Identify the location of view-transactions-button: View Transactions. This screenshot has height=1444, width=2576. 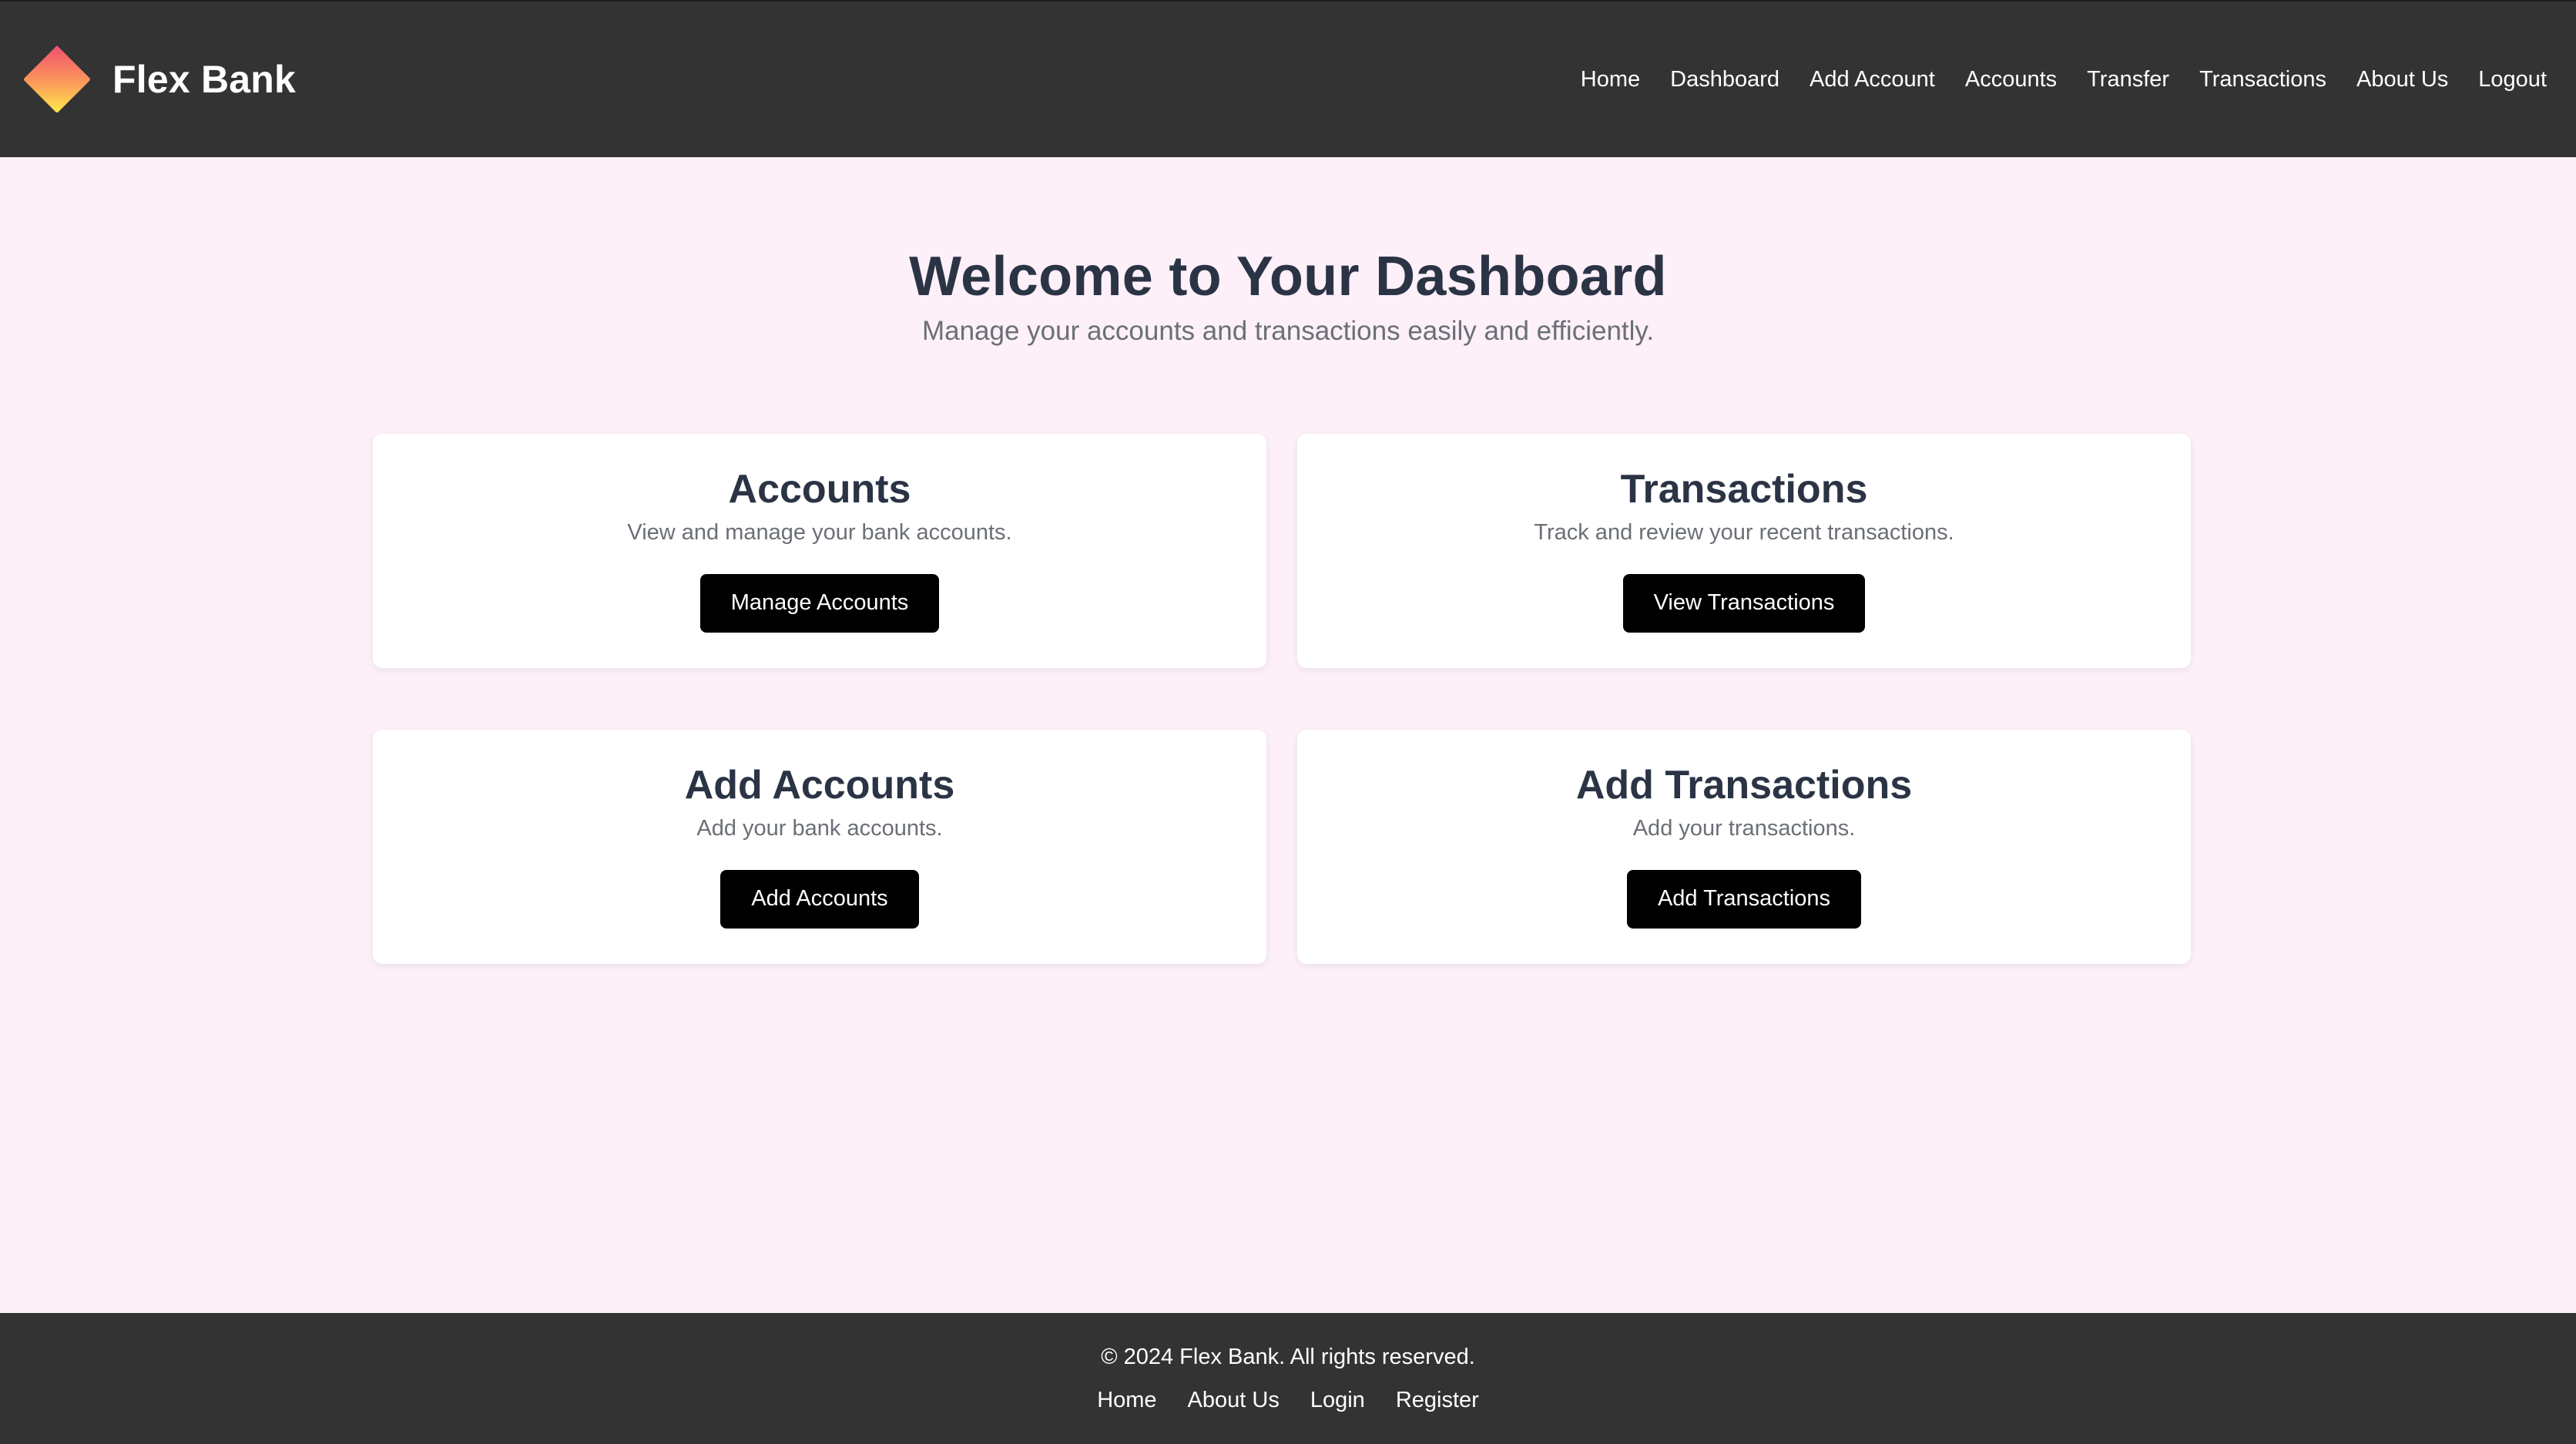
(1744, 603).